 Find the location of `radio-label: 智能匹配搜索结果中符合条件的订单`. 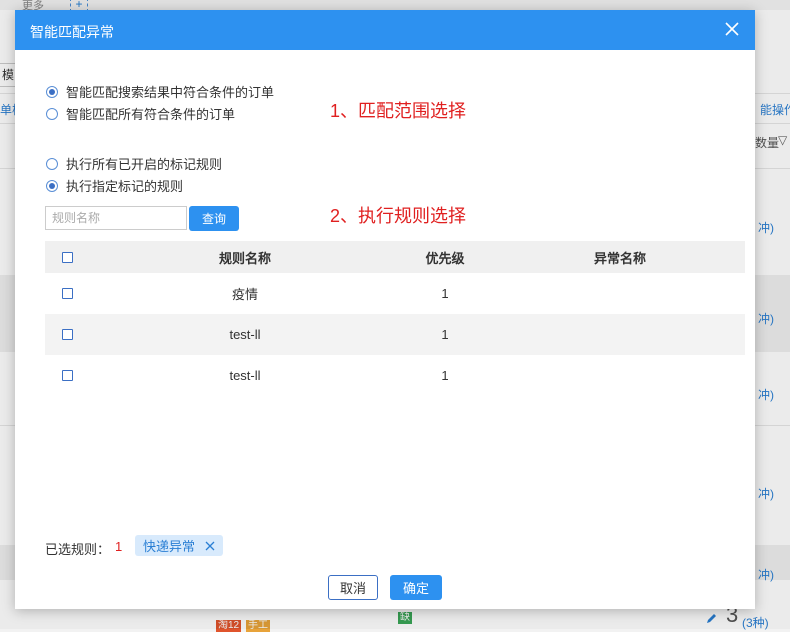

radio-label: 智能匹配搜索结果中符合条件的订单 is located at coordinates (170, 92).